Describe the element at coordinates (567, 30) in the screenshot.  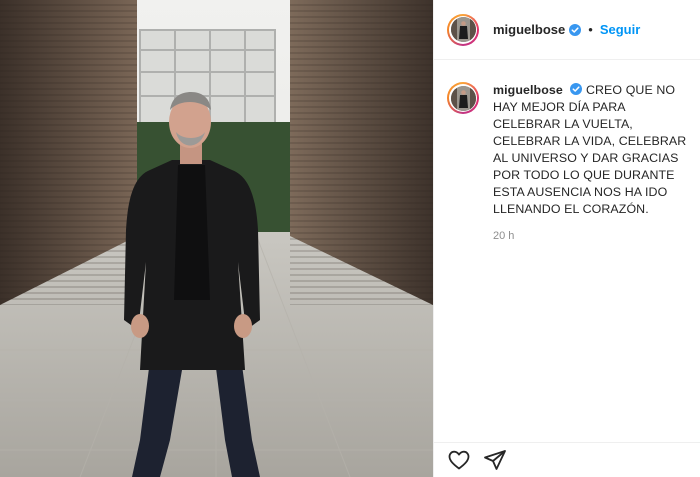
I see `post-header: miguelbose • Seguir` at that location.